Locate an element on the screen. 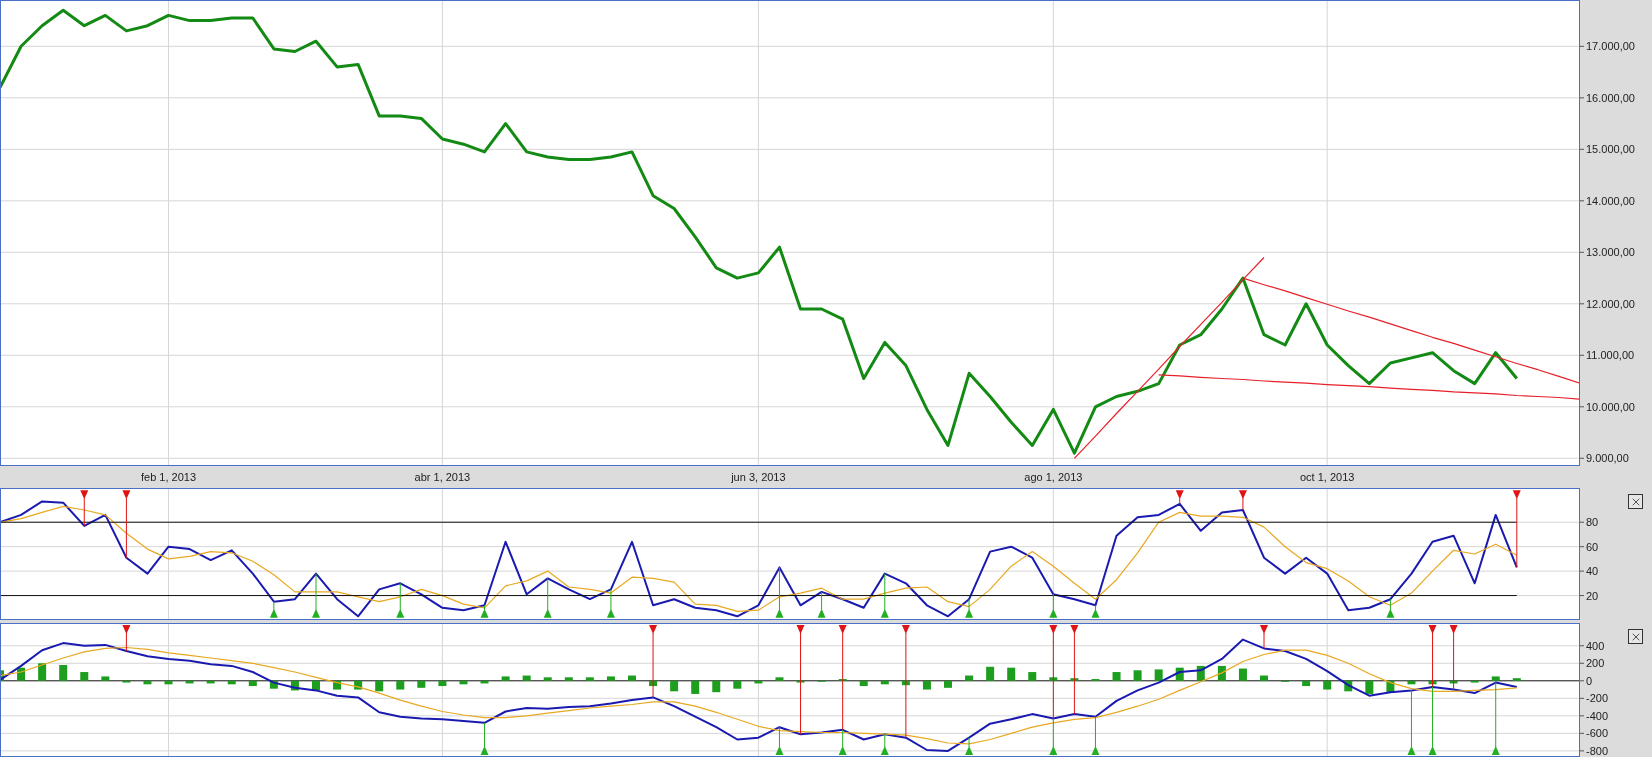  axis-tick-label: 400 is located at coordinates (1595, 645).